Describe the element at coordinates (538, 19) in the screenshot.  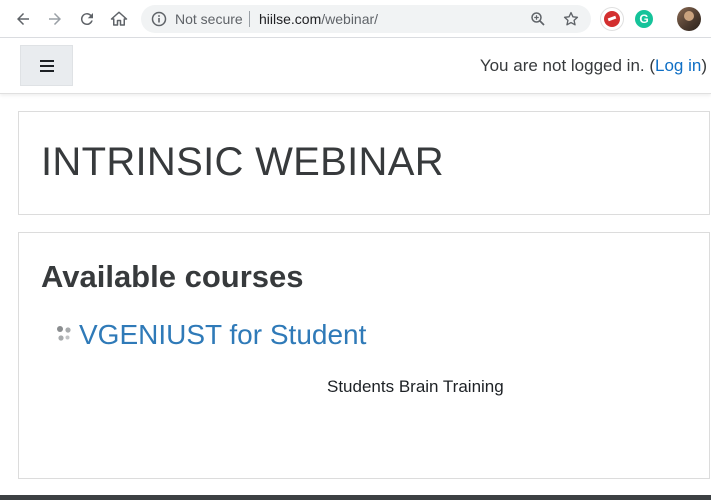
I see `zoom-icon` at that location.